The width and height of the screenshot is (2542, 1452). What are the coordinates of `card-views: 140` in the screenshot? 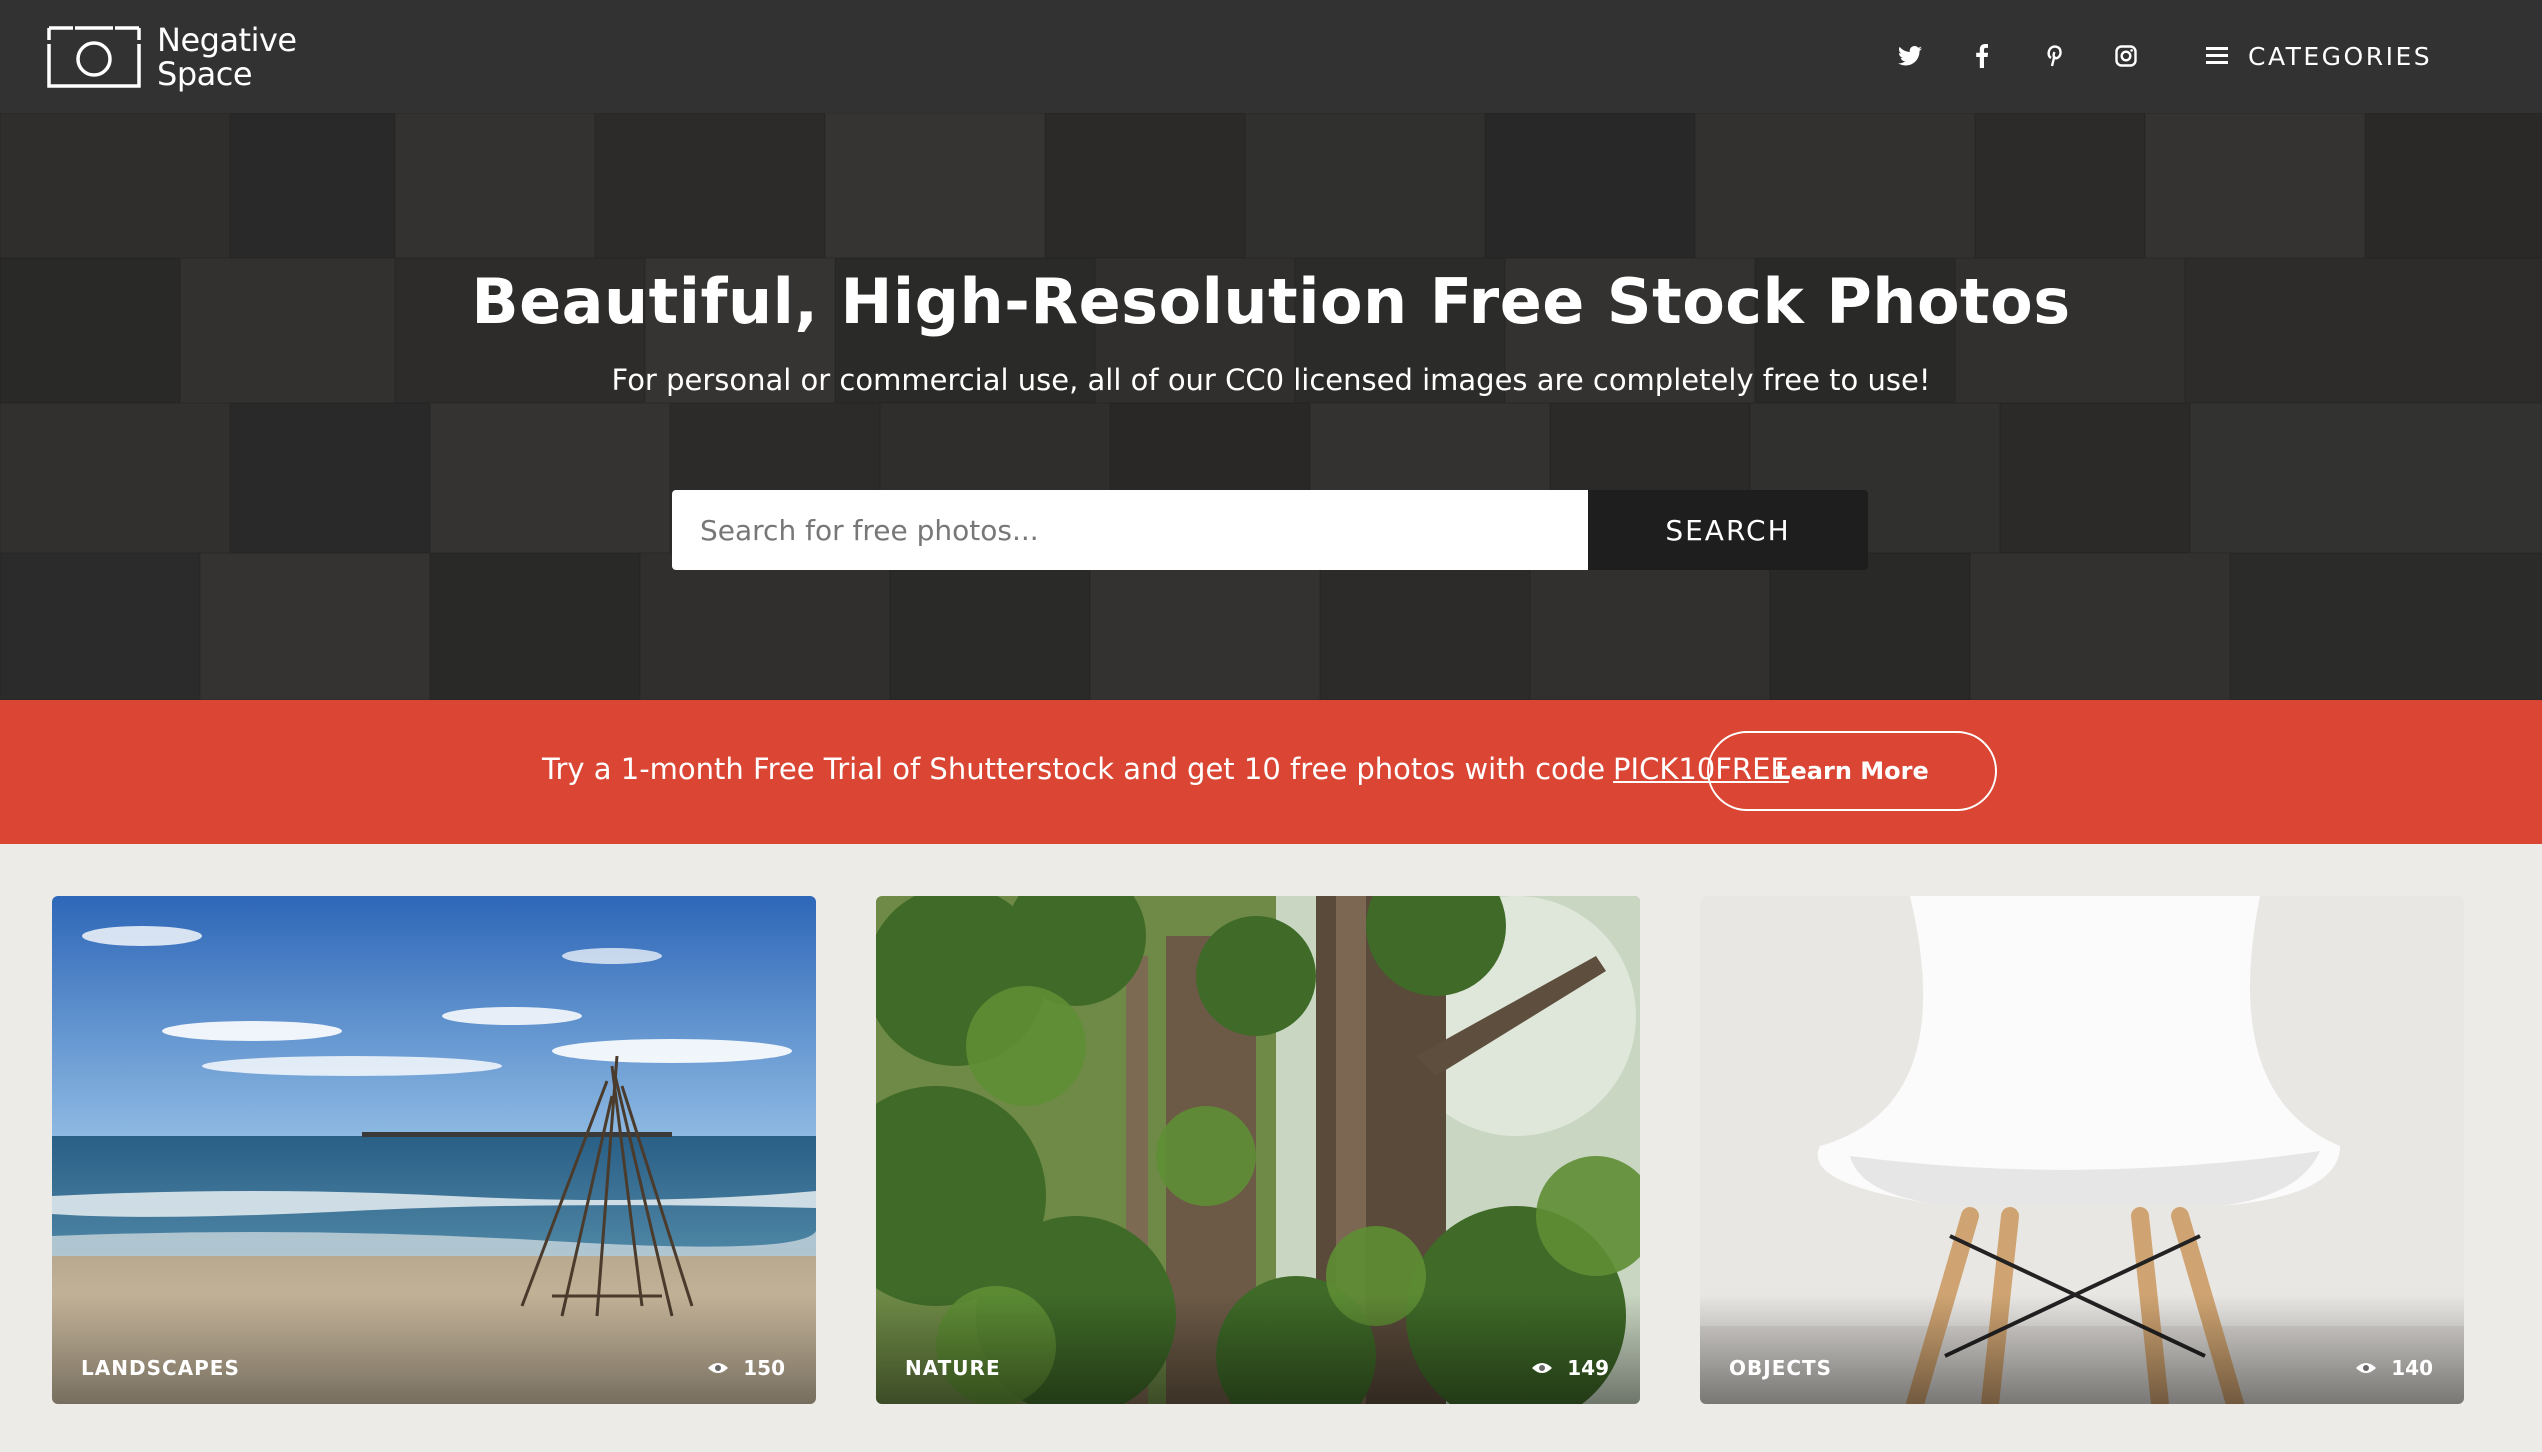 It's located at (2394, 1368).